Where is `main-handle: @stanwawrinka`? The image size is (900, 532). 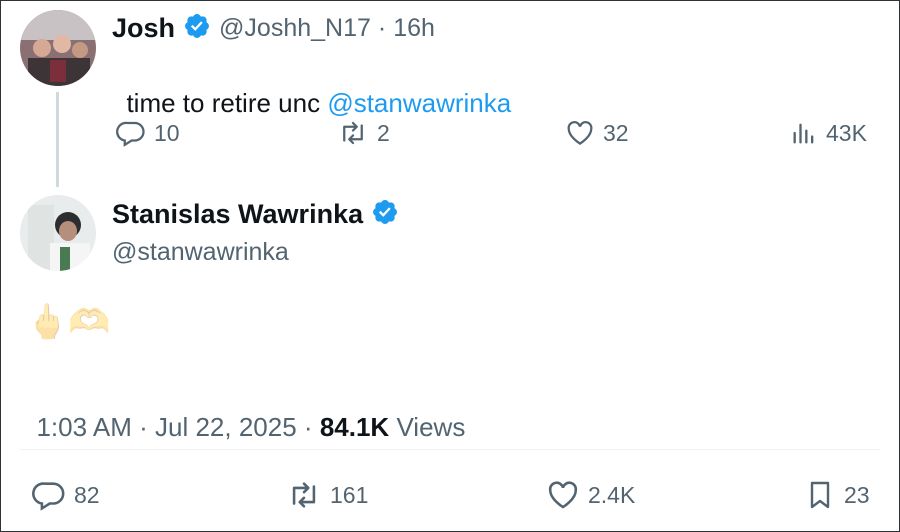
main-handle: @stanwawrinka is located at coordinates (200, 252).